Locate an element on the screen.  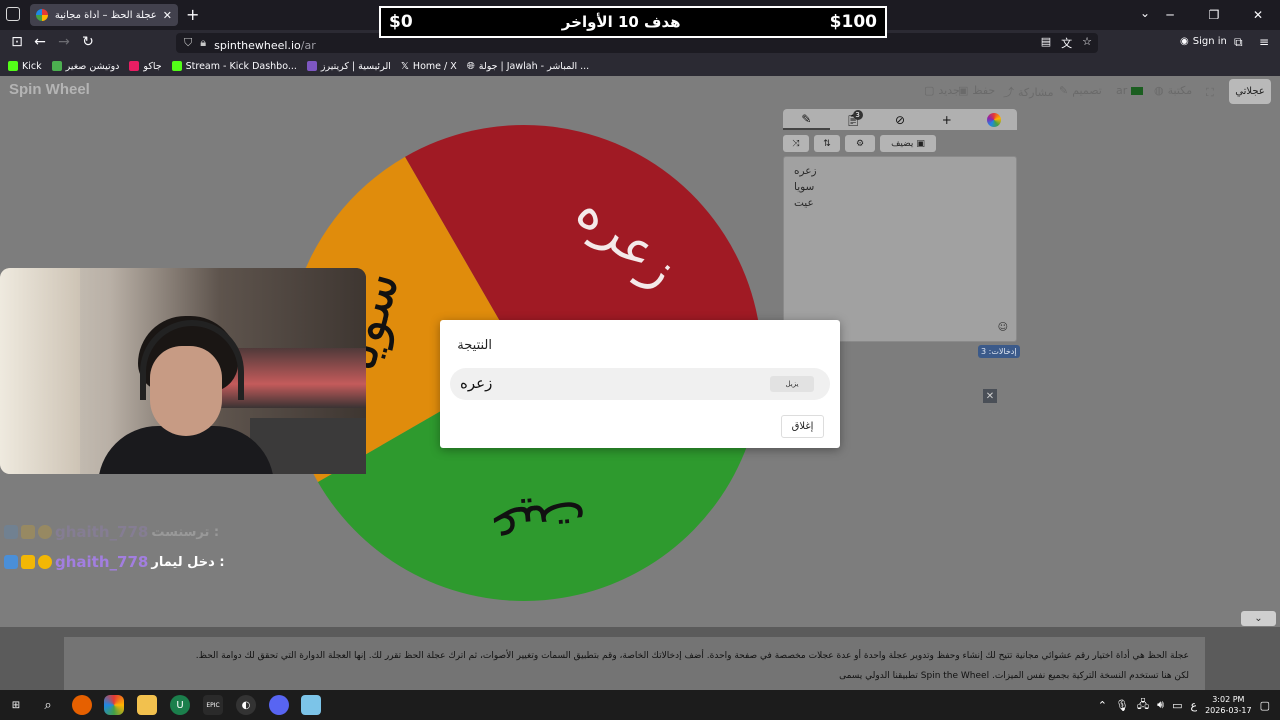
chevron-up-icon: ⌃ is located at coordinates (1102, 705).